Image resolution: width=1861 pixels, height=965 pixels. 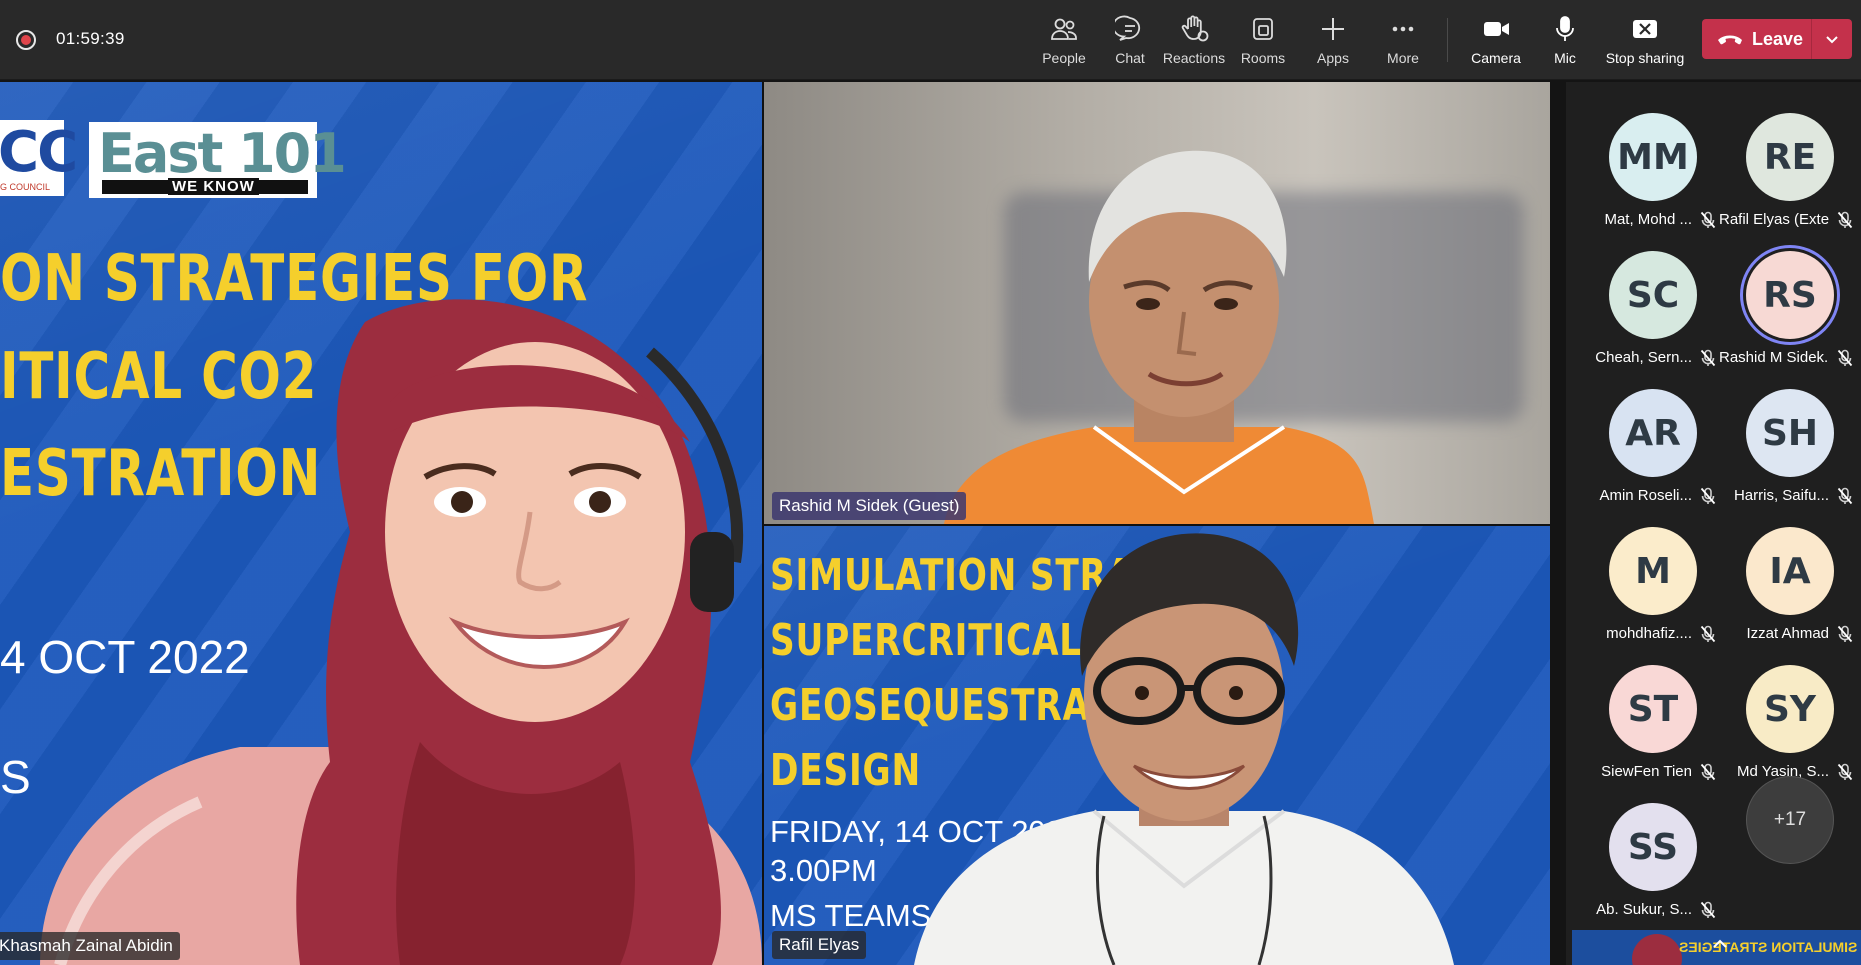 What do you see at coordinates (1790, 820) in the screenshot?
I see `overflow-count-badge: +17` at bounding box center [1790, 820].